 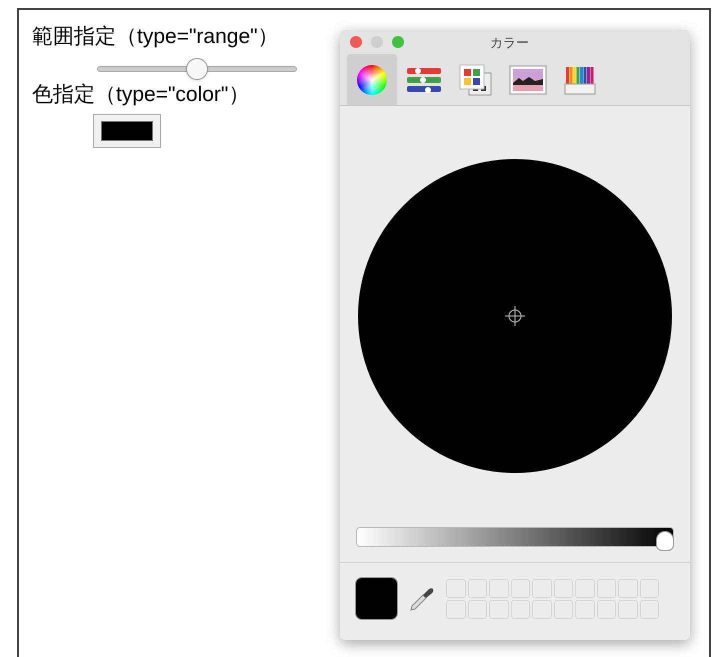 What do you see at coordinates (156, 37) in the screenshot?
I see `range-label: 範囲指定（type="range"）` at bounding box center [156, 37].